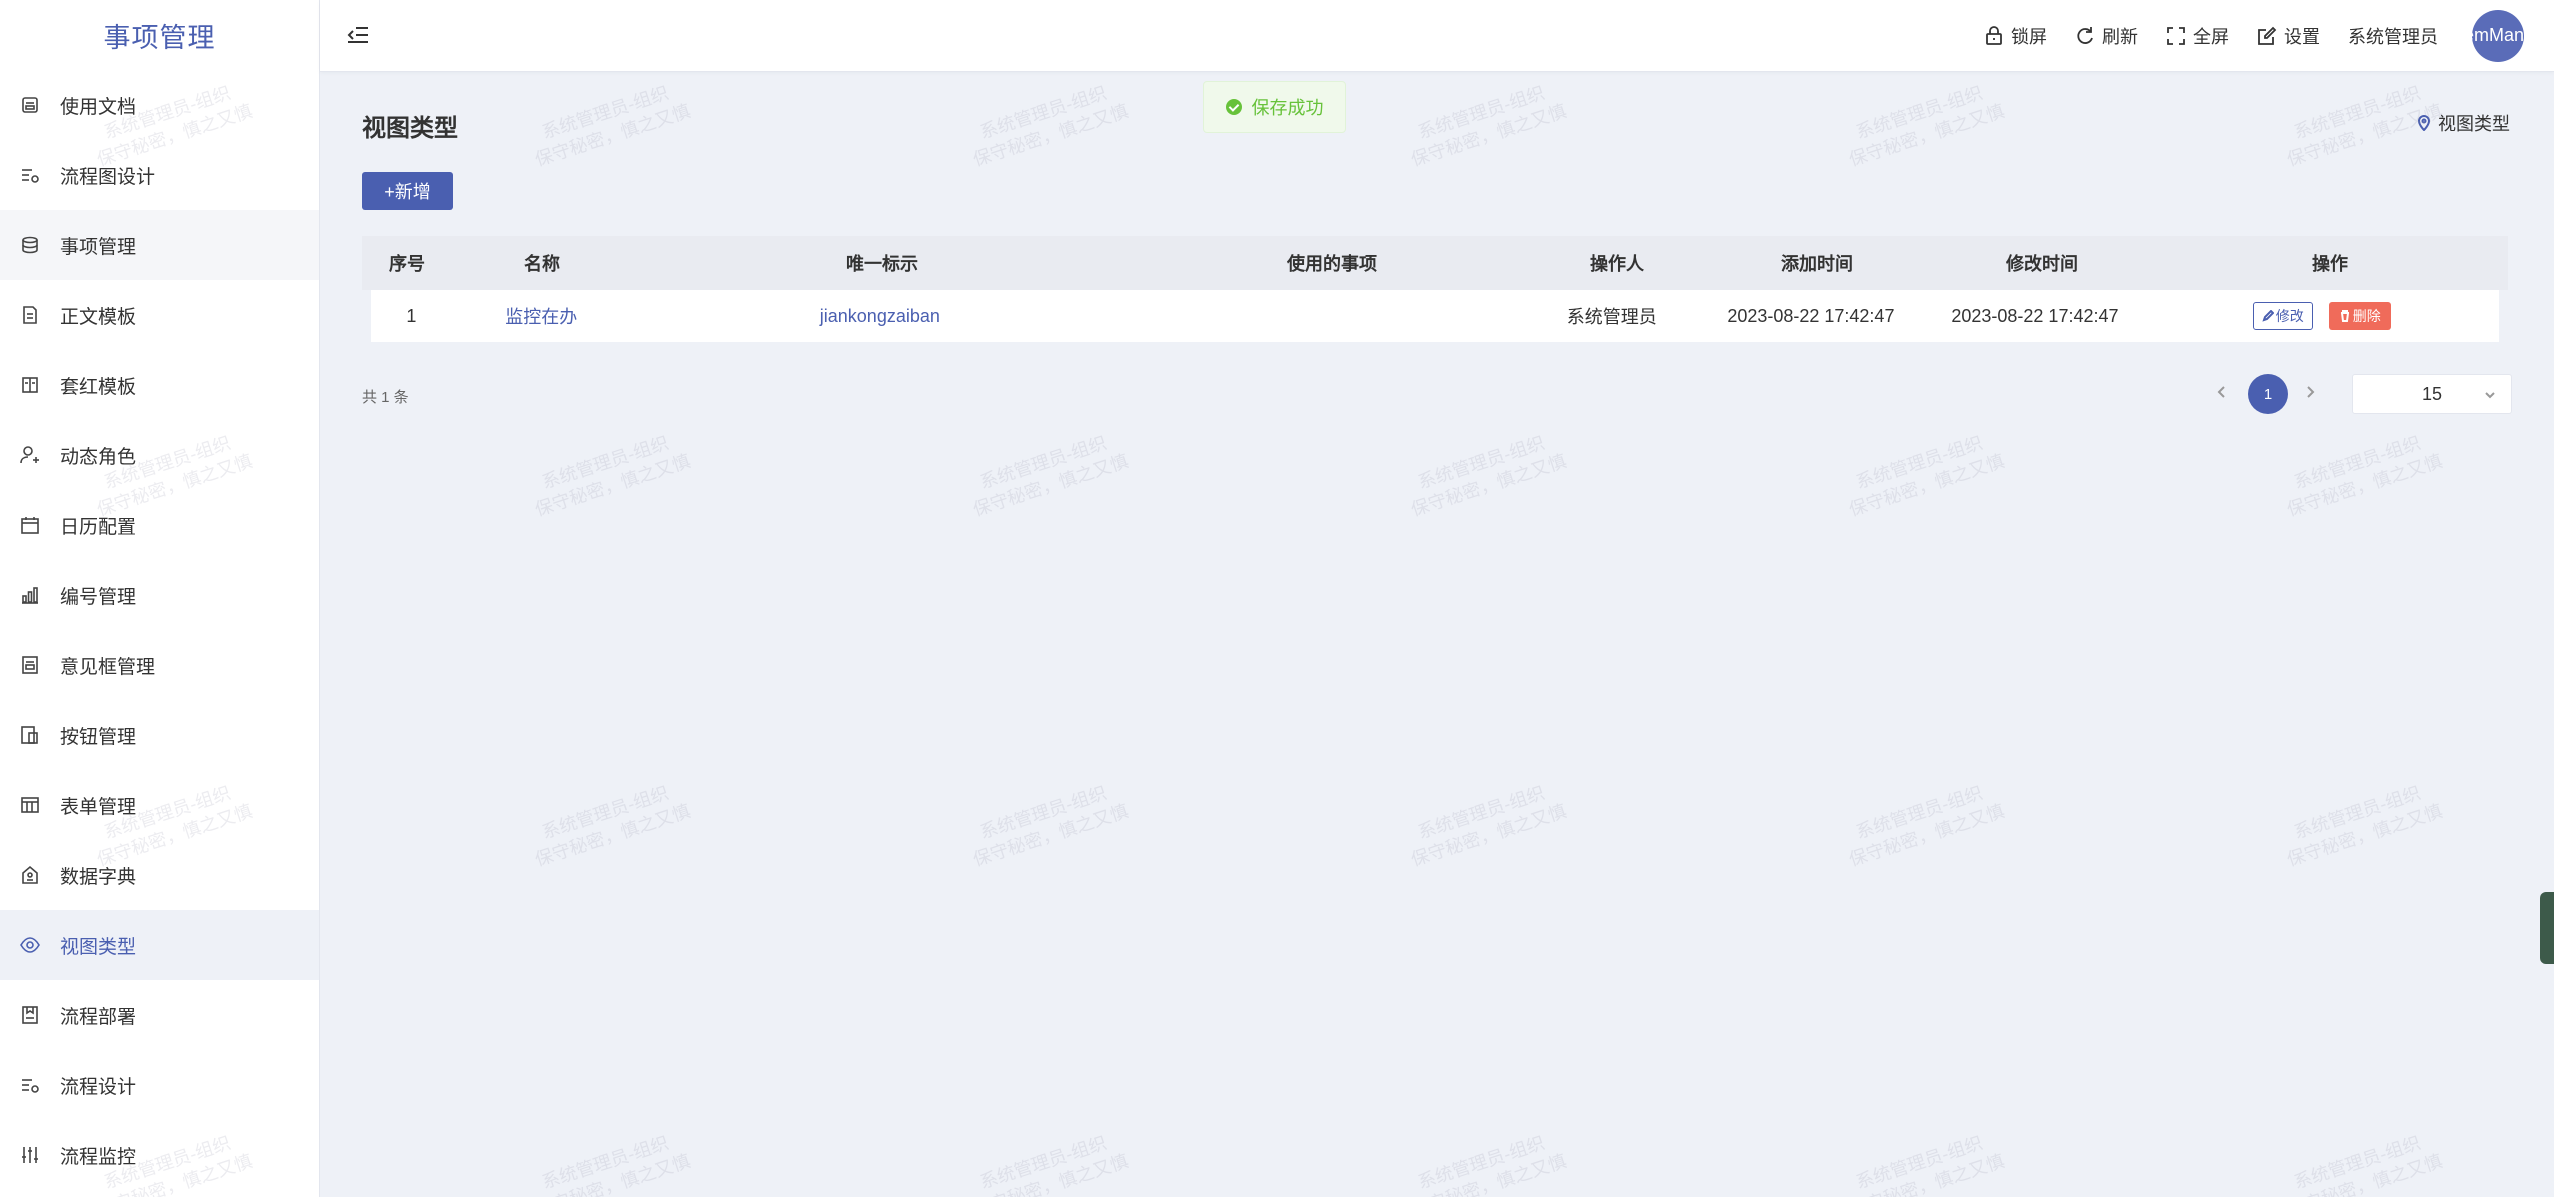 The image size is (2554, 1197). What do you see at coordinates (2221, 392) in the screenshot?
I see `chevron-left-icon` at bounding box center [2221, 392].